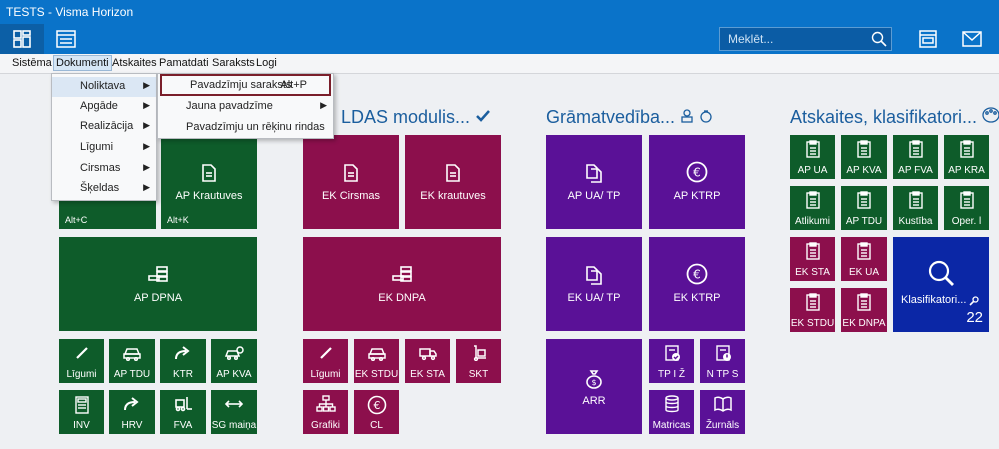  What do you see at coordinates (325, 374) in the screenshot?
I see `tile-ek-ligumi-label: Līgumi` at bounding box center [325, 374].